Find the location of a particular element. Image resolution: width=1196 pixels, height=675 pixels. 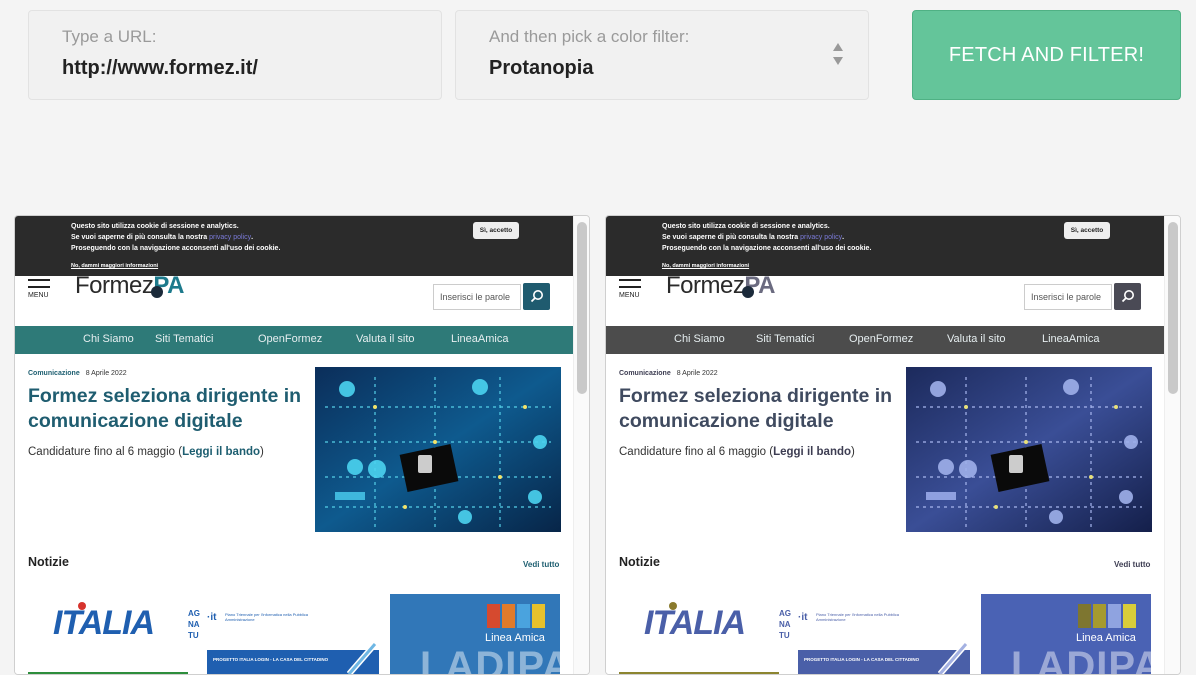

linea-amica-tiles is located at coordinates (516, 616).